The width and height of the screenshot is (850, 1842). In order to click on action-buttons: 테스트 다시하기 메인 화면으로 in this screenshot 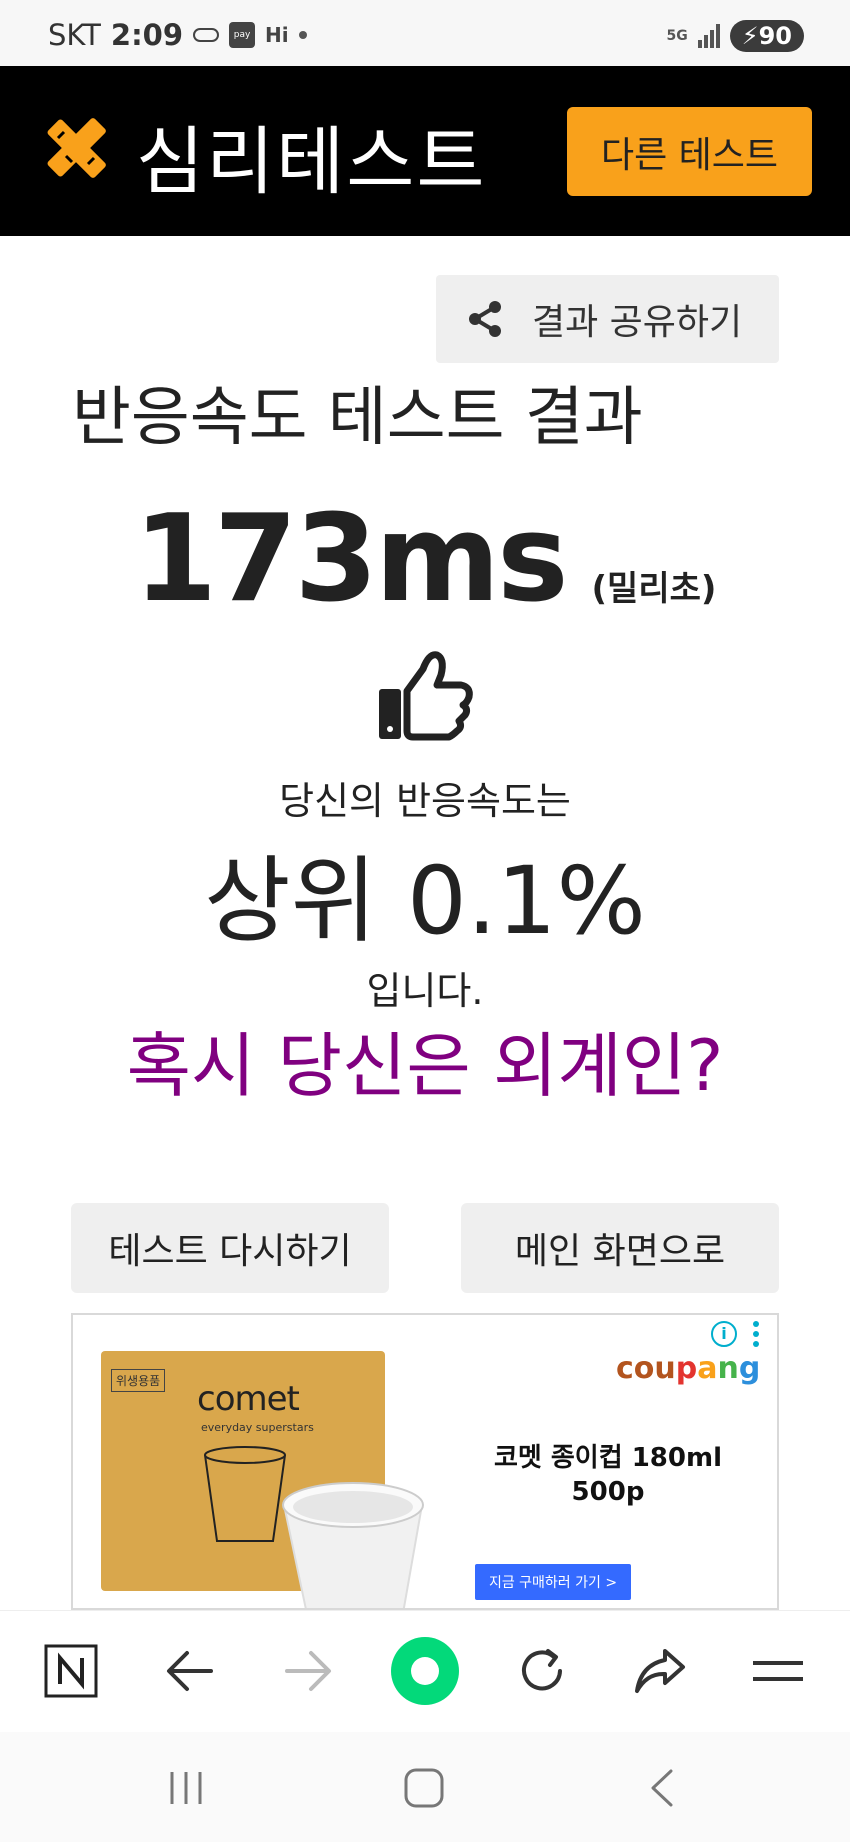, I will do `click(425, 1248)`.